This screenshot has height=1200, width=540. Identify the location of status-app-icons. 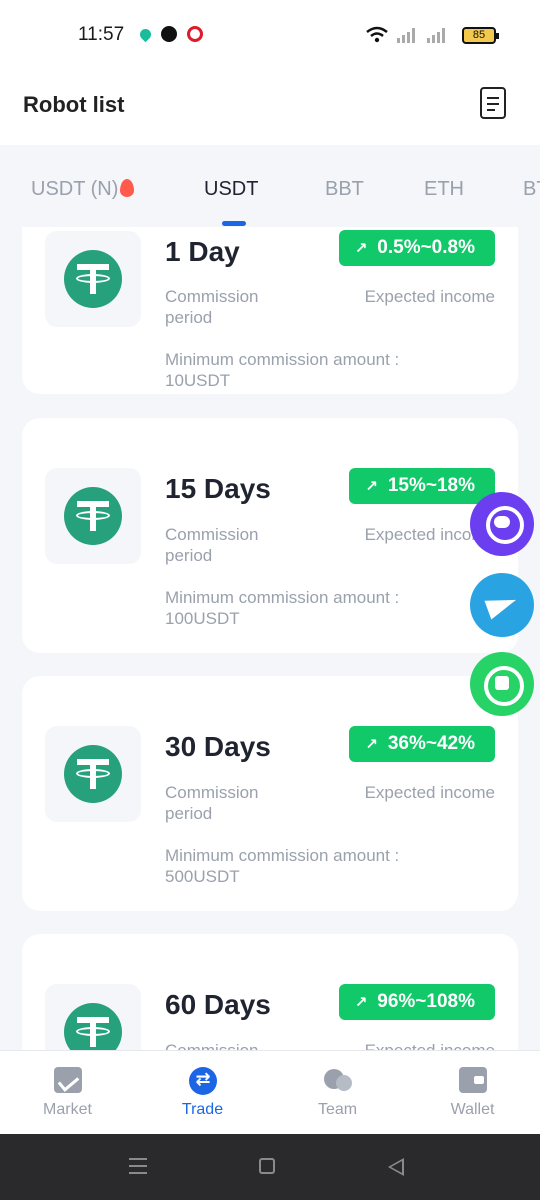
(170, 34).